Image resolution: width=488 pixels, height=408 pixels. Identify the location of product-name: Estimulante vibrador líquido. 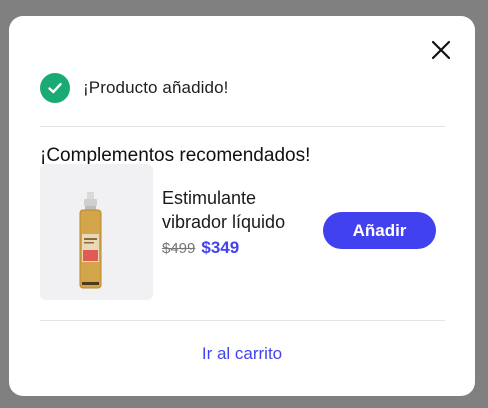
(237, 210).